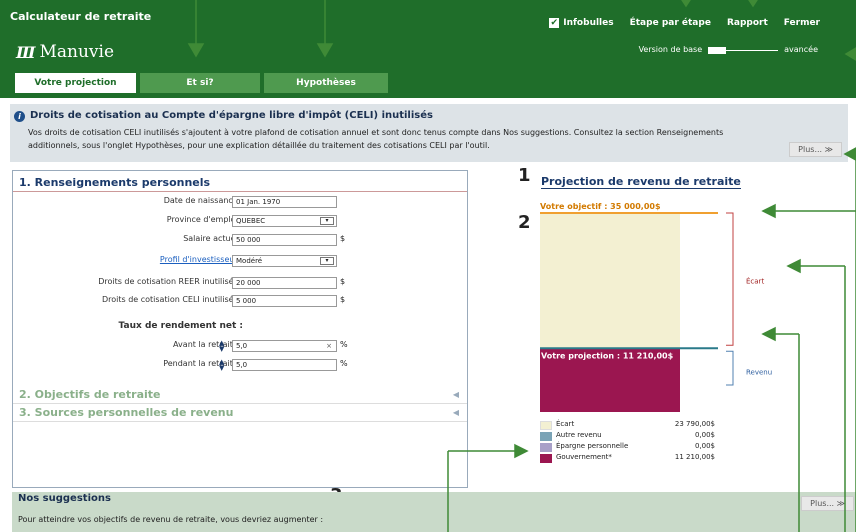 The width and height of the screenshot is (856, 532). What do you see at coordinates (240, 183) in the screenshot?
I see `section-personal-info: 1. Renseignements personnels` at bounding box center [240, 183].